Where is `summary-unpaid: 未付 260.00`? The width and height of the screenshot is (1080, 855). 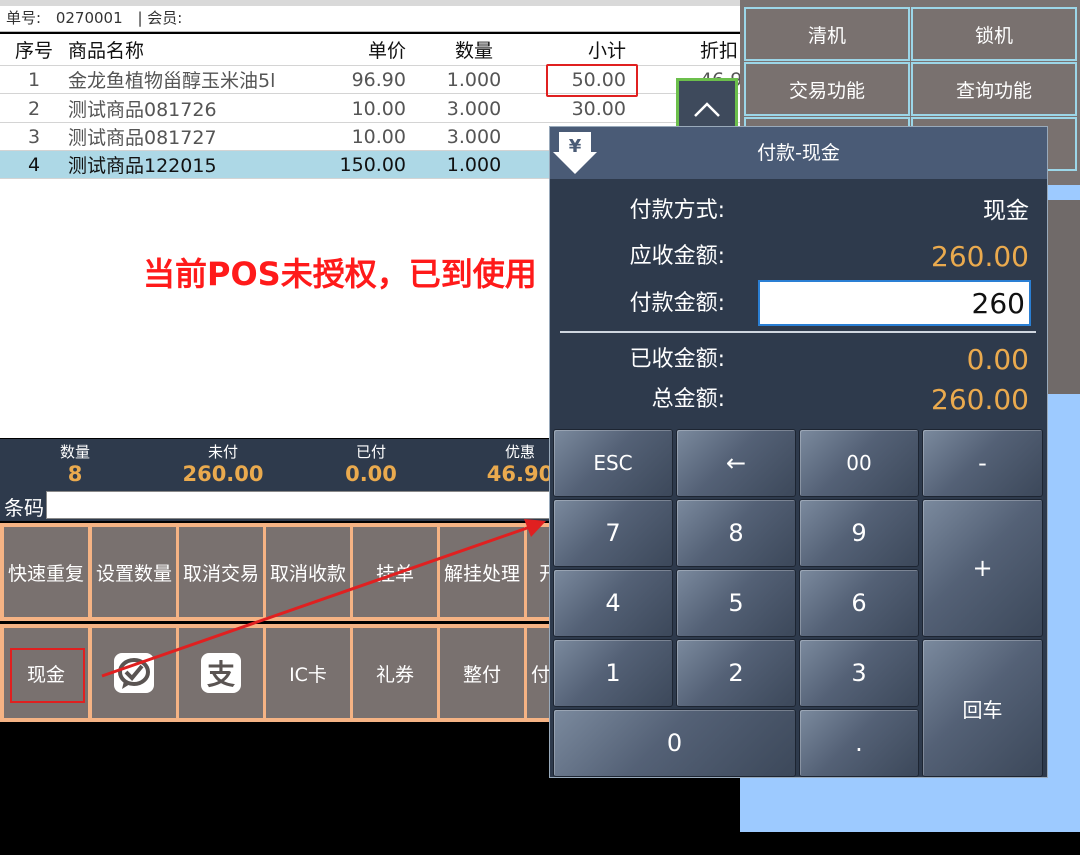
summary-unpaid: 未付 260.00 is located at coordinates (223, 462).